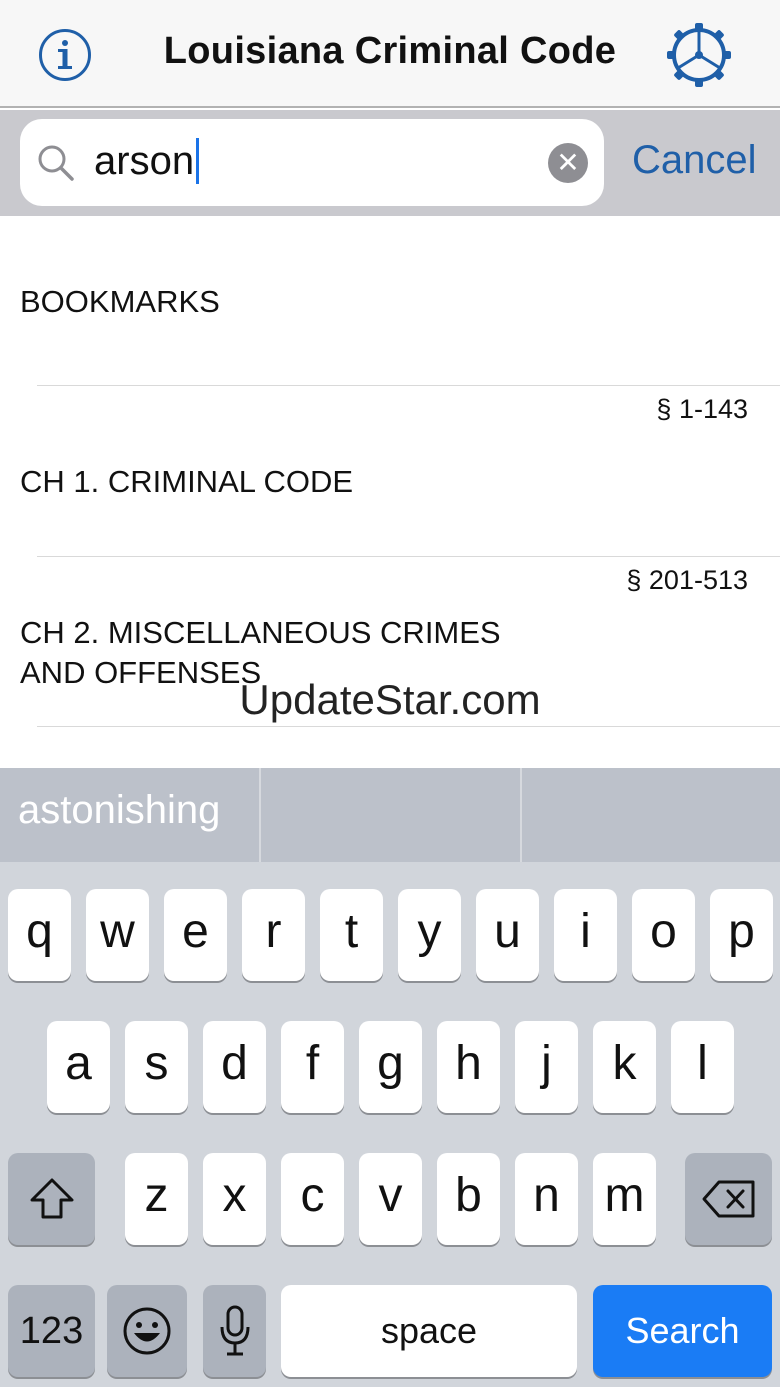 Image resolution: width=780 pixels, height=1387 pixels. Describe the element at coordinates (390, 301) in the screenshot. I see `list-item-bookmarks: BOOKMARKS` at that location.